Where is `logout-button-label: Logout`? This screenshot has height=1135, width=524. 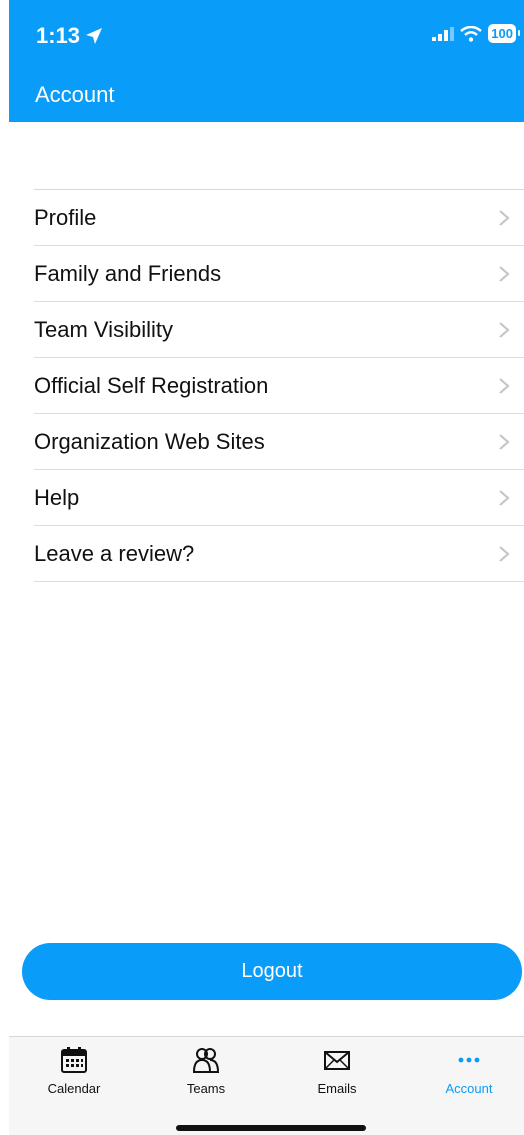 logout-button-label: Logout is located at coordinates (272, 971).